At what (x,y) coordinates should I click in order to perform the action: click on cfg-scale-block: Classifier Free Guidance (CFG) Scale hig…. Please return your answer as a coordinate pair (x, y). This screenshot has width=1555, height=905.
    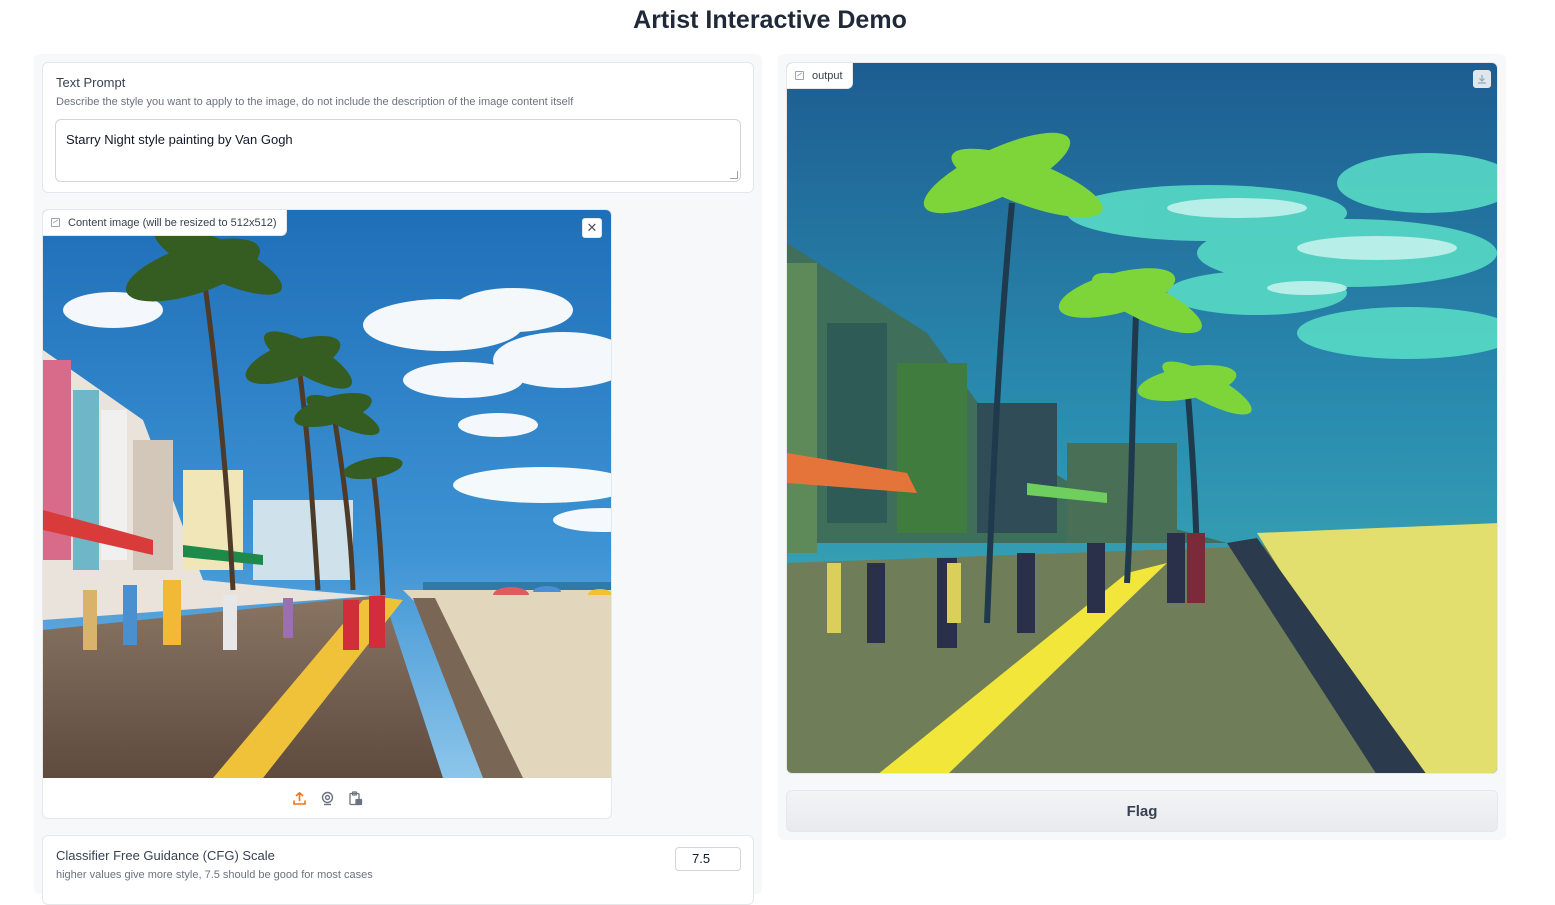
    Looking at the image, I should click on (398, 870).